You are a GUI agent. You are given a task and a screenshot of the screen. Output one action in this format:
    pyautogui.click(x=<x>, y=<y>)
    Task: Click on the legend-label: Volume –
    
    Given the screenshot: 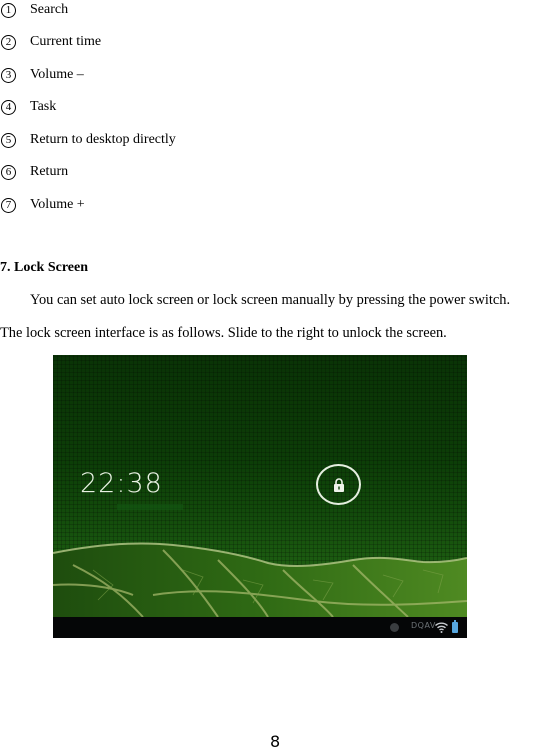 What is the action you would take?
    pyautogui.click(x=57, y=74)
    